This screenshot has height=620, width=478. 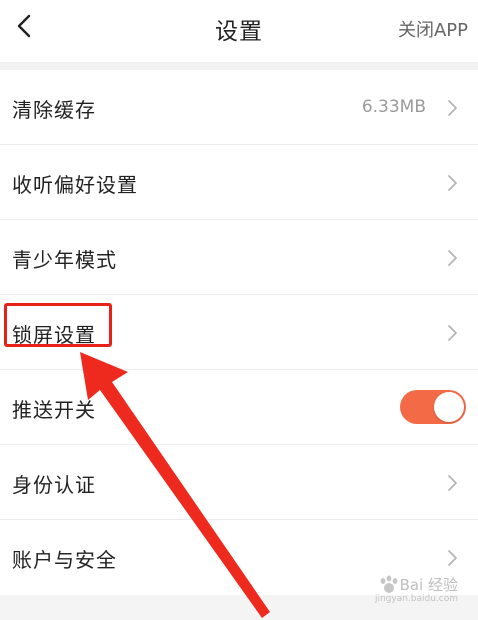 I want to click on annotation-highlight-box, so click(x=58, y=325).